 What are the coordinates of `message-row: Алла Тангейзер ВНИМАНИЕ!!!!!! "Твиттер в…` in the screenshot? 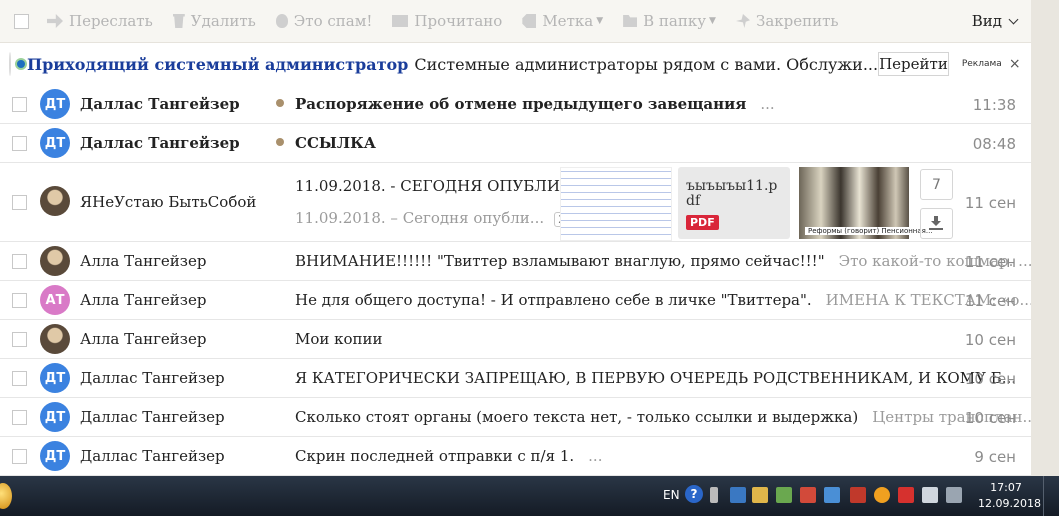 It's located at (515, 261).